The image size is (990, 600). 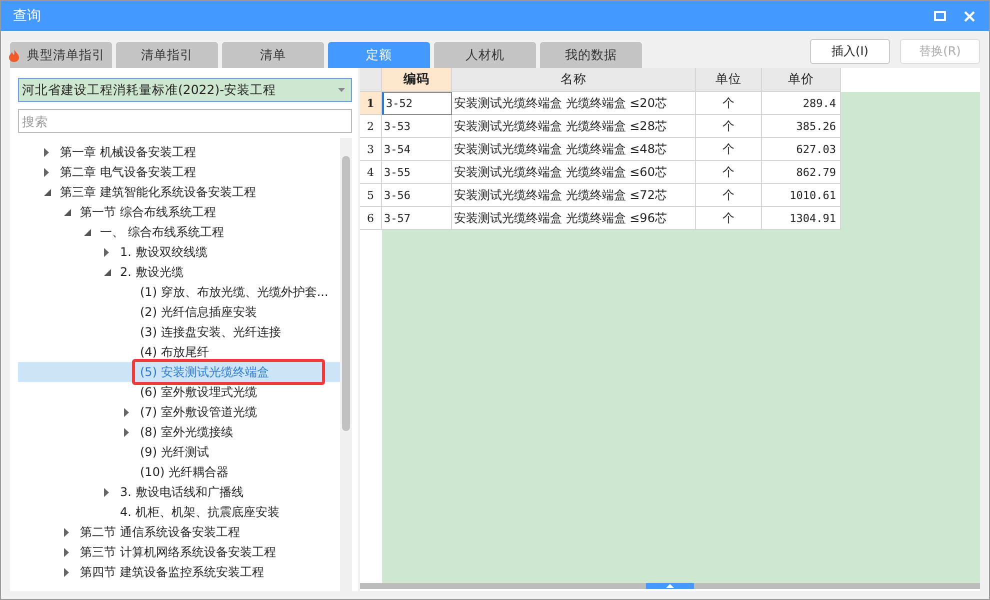 I want to click on table-cell: 1304.91, so click(x=801, y=218).